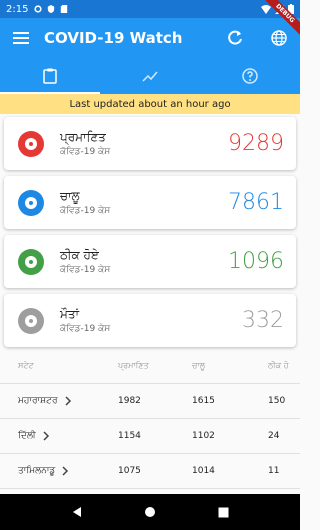  I want to click on cell-confirmed: 1075, so click(129, 471).